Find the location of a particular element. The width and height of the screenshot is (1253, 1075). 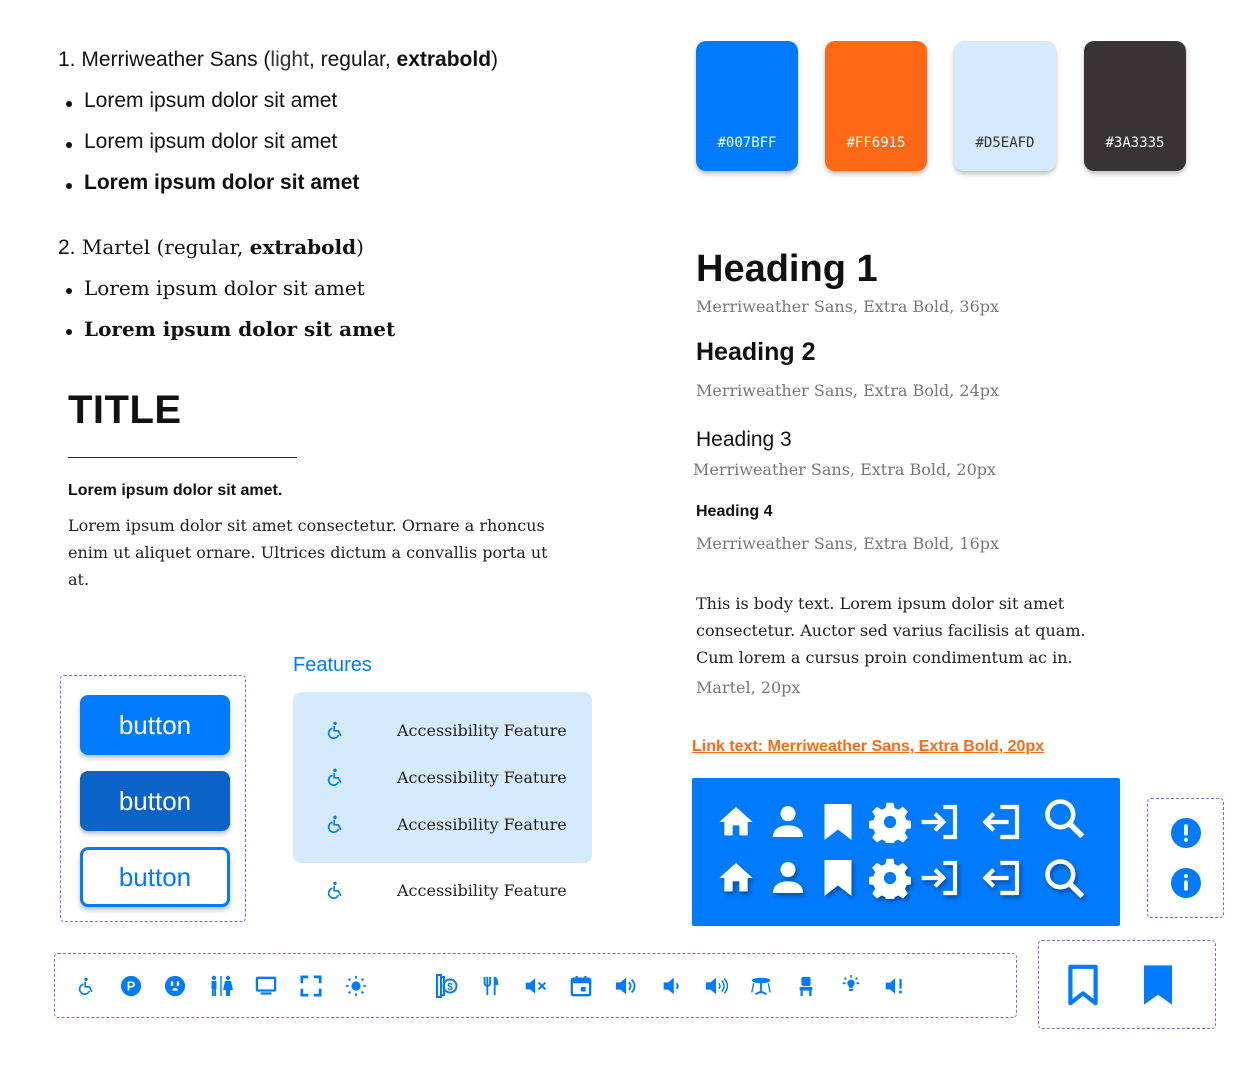

volume-low-icon is located at coordinates (671, 986).